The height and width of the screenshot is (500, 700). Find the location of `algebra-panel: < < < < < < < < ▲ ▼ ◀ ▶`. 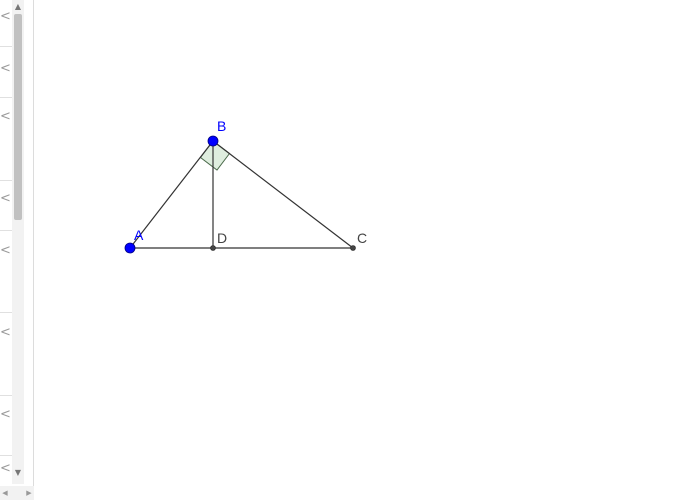

algebra-panel: < < < < < < < < ▲ ▼ ◀ ▶ is located at coordinates (17, 250).